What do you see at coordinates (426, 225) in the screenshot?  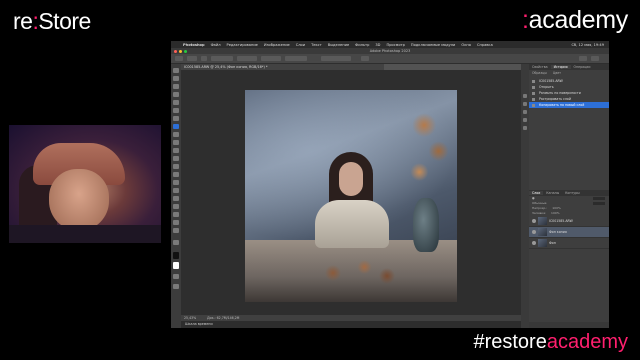 I see `photo-vase` at bounding box center [426, 225].